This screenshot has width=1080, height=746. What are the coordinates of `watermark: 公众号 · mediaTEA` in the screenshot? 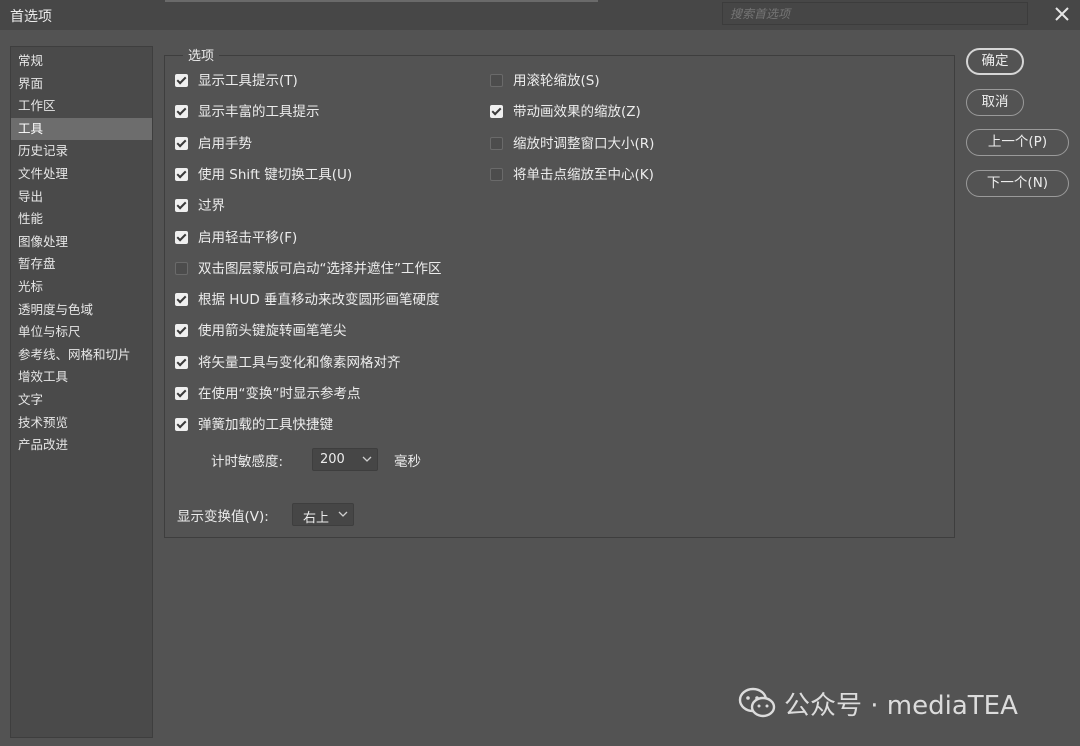 It's located at (878, 703).